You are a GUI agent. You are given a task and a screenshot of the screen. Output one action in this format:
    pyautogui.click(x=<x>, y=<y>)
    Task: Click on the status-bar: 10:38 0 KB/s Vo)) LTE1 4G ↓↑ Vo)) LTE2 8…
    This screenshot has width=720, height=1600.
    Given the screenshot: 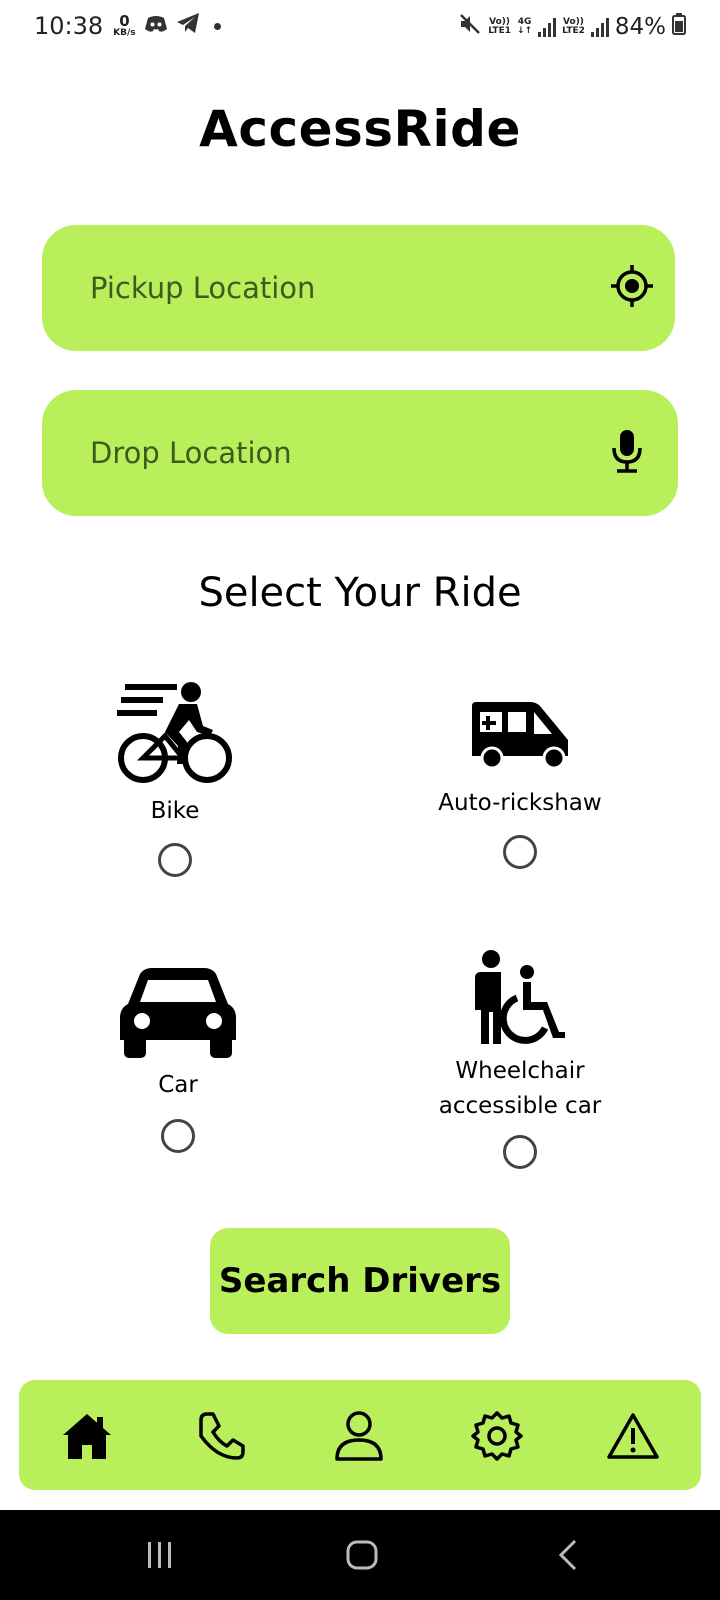 What is the action you would take?
    pyautogui.click(x=360, y=28)
    